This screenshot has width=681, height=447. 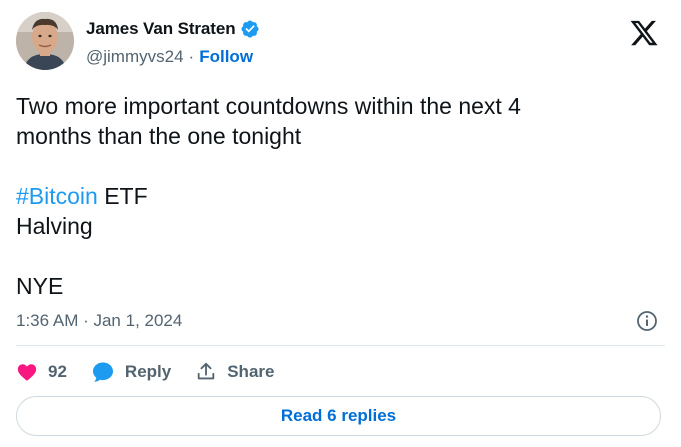 I want to click on read-replies-label: Read 6 replies, so click(x=338, y=415).